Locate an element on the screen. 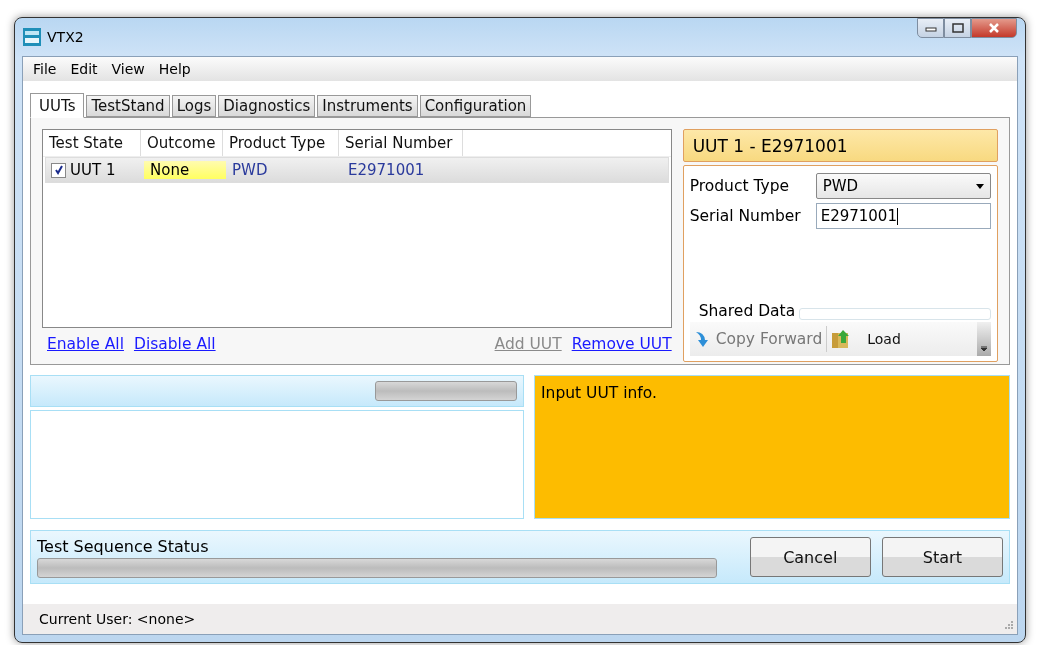 This screenshot has width=1038, height=645. group-title: Shared Data is located at coordinates (746, 311).